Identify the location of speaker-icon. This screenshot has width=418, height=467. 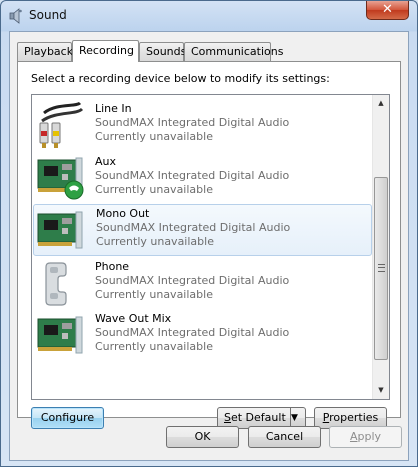
(15, 16).